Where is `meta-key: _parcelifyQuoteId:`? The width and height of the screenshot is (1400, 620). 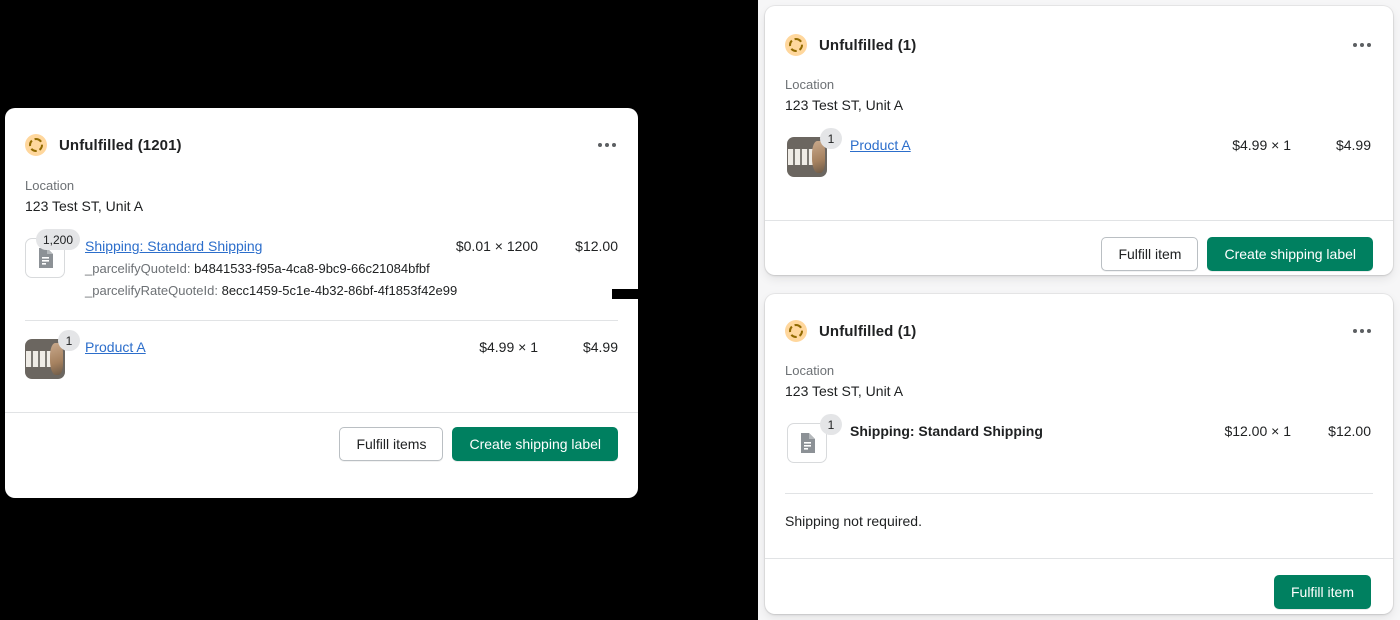 meta-key: _parcelifyQuoteId: is located at coordinates (138, 268).